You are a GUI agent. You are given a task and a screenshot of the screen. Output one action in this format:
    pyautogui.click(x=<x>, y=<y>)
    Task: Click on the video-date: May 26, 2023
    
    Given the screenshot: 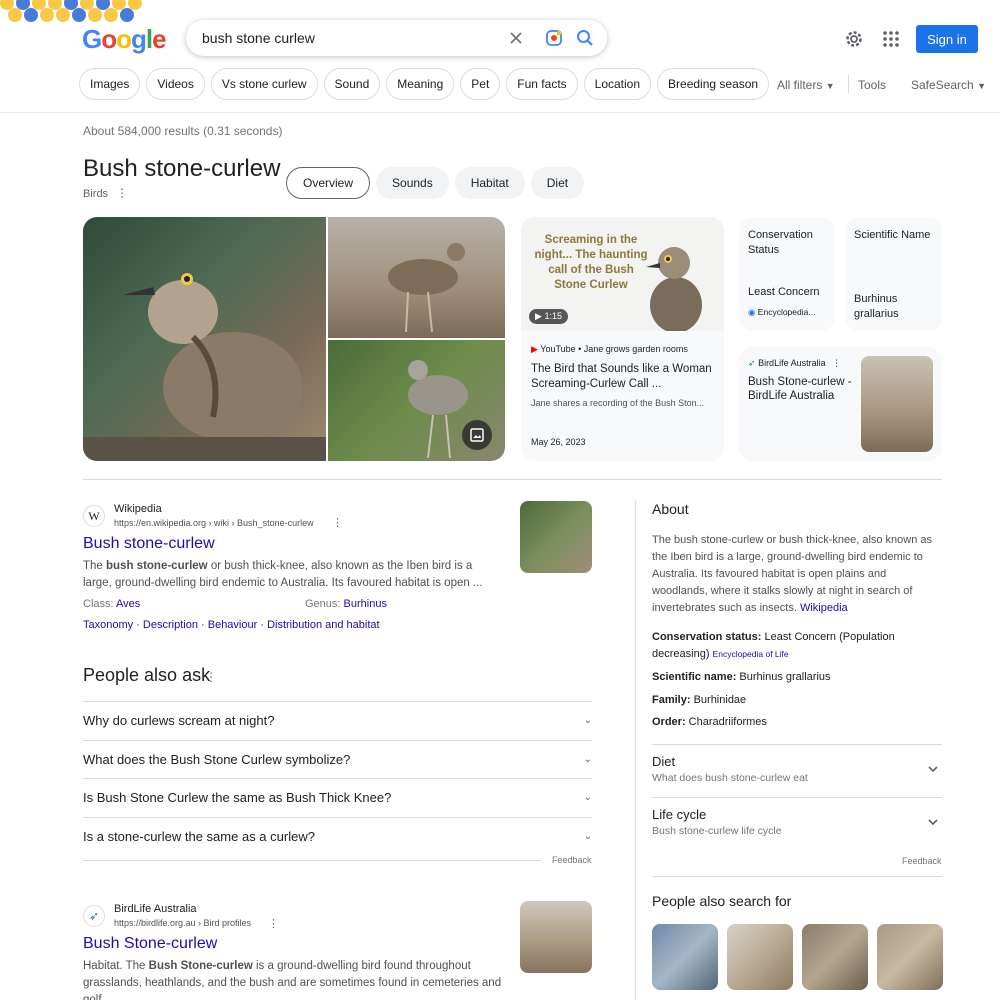 What is the action you would take?
    pyautogui.click(x=558, y=442)
    